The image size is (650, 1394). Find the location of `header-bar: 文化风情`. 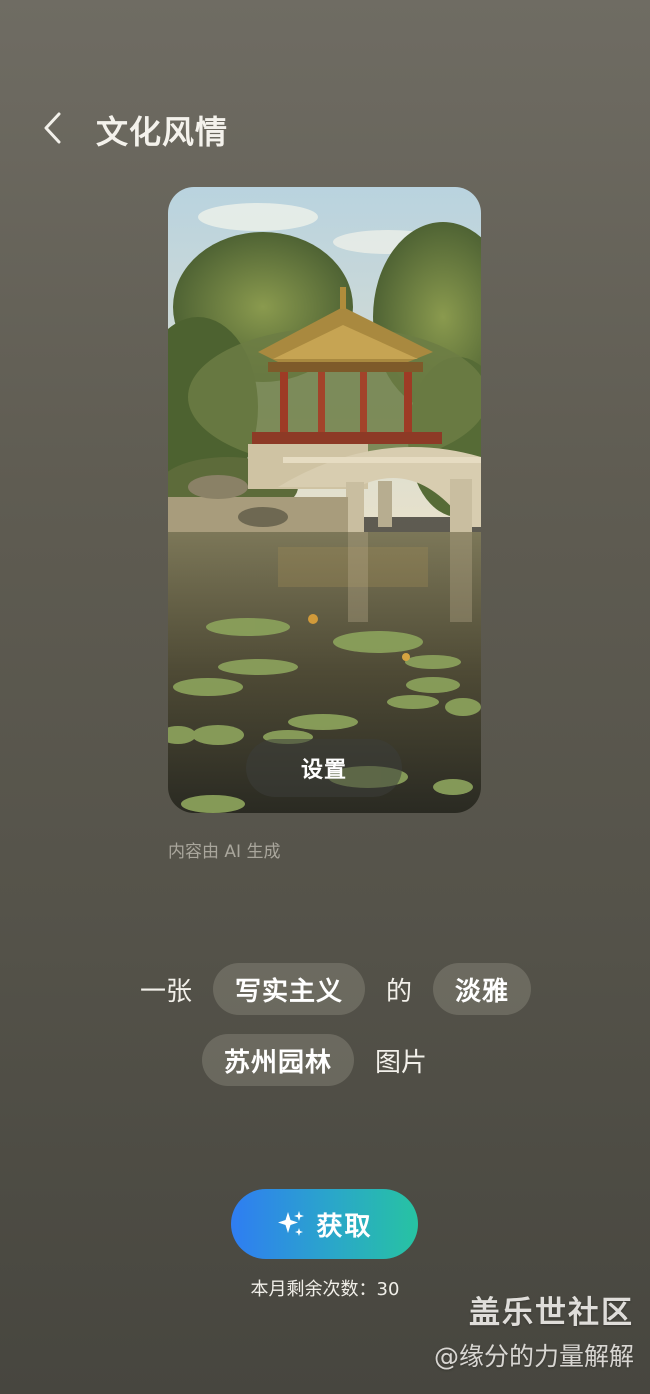

header-bar: 文化风情 is located at coordinates (325, 128).